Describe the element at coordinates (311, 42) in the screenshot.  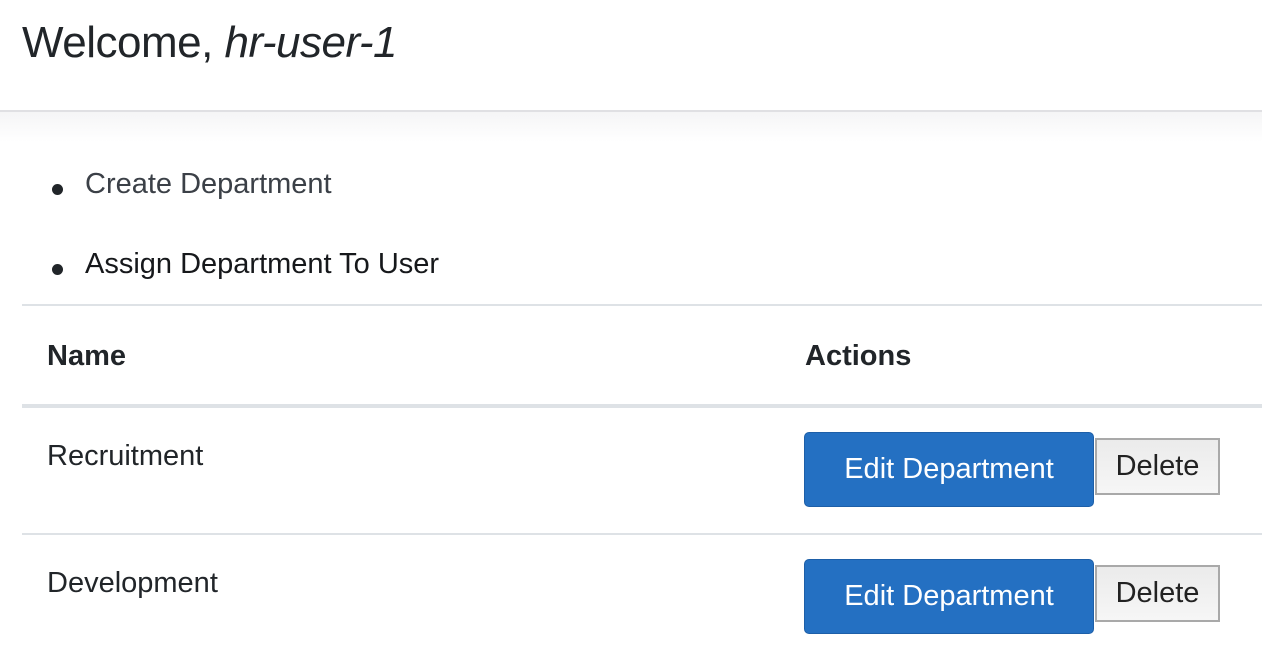
I see `username: hr-user-1` at that location.